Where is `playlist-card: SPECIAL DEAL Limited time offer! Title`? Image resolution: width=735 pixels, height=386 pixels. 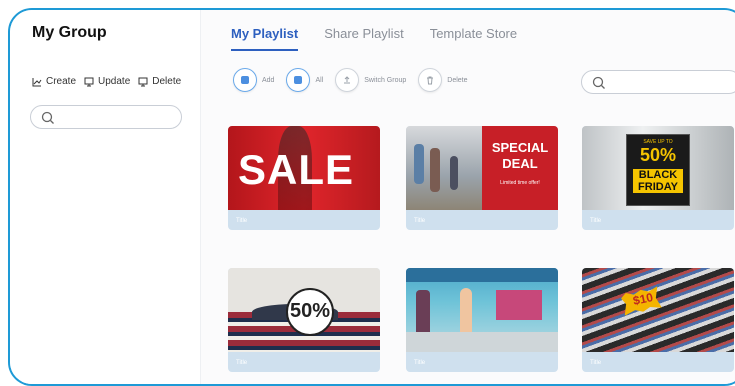 playlist-card: SPECIAL DEAL Limited time offer! Title is located at coordinates (482, 178).